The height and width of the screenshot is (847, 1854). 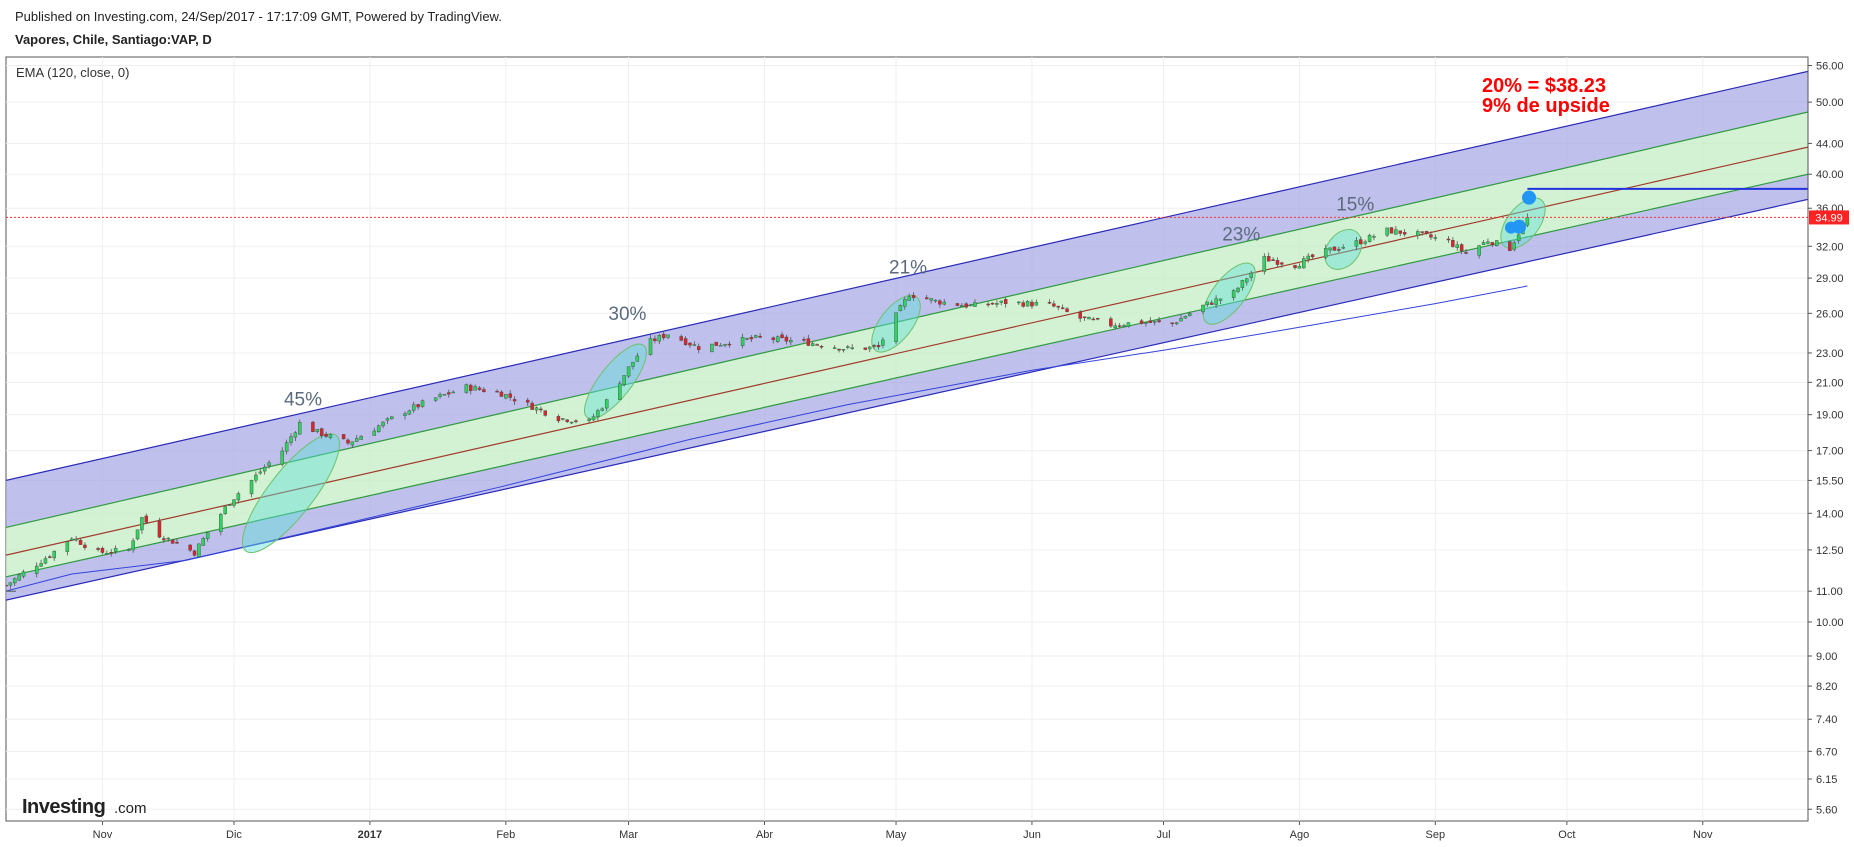 I want to click on x-tick-label: 2017, so click(x=370, y=835).